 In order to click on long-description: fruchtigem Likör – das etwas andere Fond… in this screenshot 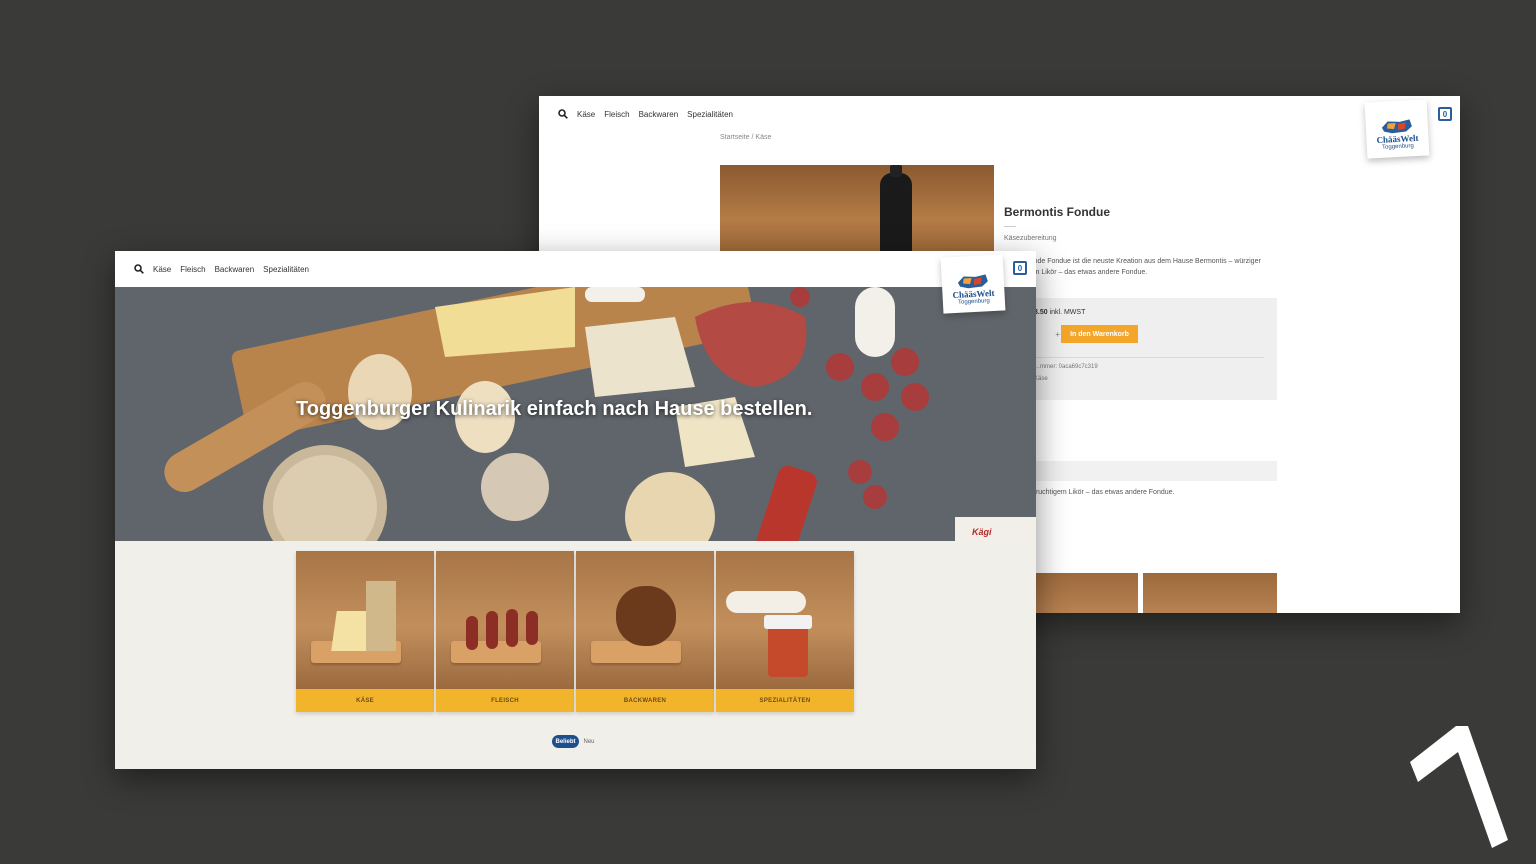, I will do `click(1104, 492)`.